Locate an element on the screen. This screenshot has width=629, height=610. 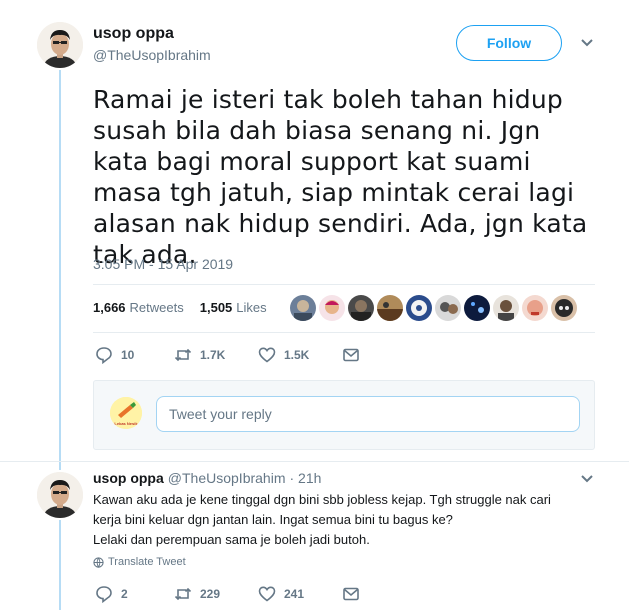
likers-avatars is located at coordinates (433, 308).